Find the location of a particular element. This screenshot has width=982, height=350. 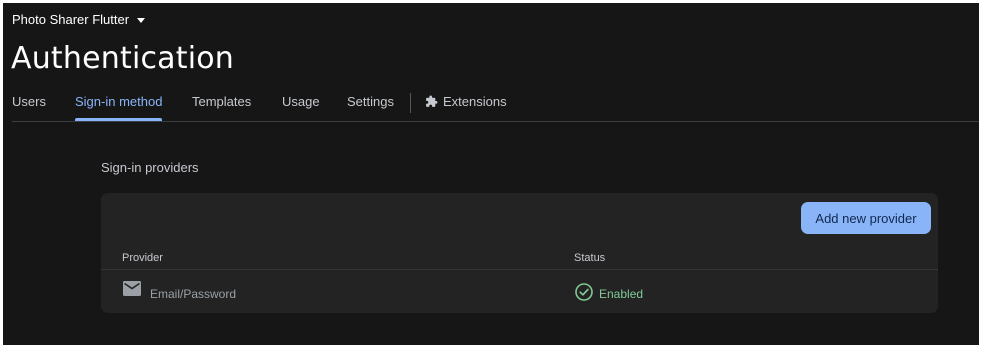

tab-usage: Usage is located at coordinates (301, 104).